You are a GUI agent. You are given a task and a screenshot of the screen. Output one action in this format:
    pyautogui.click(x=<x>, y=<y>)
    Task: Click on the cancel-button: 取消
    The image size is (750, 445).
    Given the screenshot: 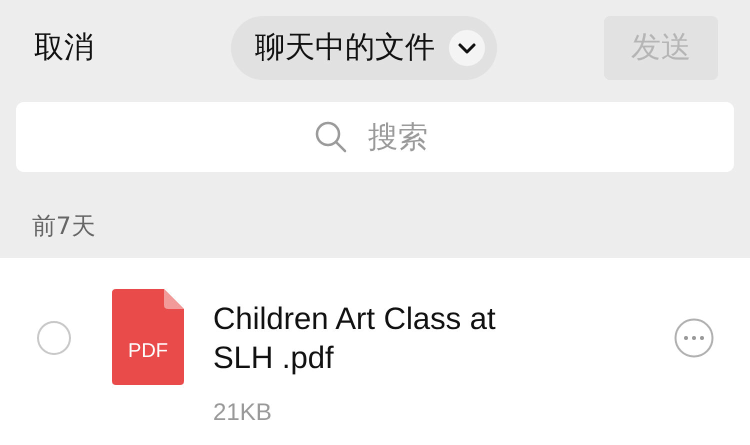 What is the action you would take?
    pyautogui.click(x=64, y=47)
    